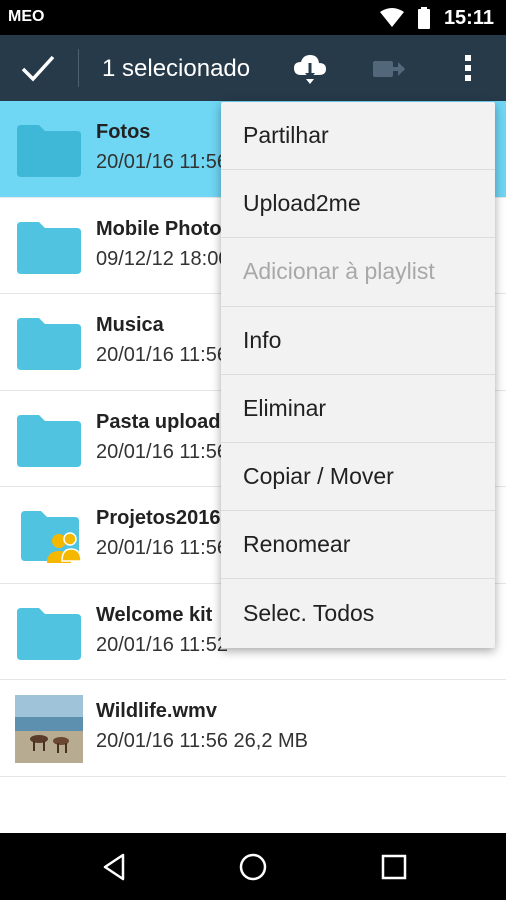 Image resolution: width=506 pixels, height=900 pixels. I want to click on navigation-bar, so click(253, 866).